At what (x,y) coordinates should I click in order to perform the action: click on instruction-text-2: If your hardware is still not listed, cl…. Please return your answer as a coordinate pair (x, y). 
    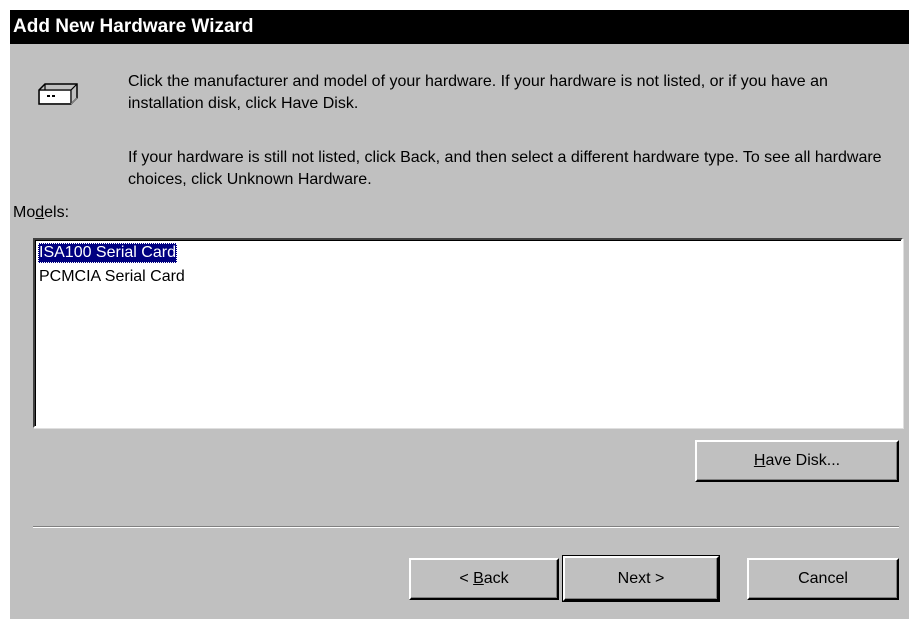
    Looking at the image, I should click on (505, 168).